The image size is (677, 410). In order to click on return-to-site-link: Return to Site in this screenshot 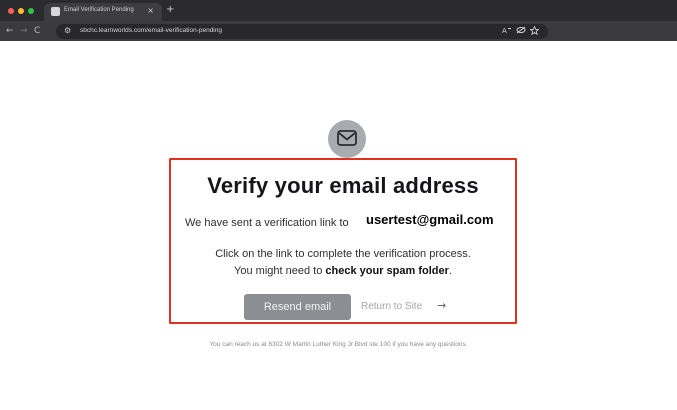, I will do `click(391, 306)`.